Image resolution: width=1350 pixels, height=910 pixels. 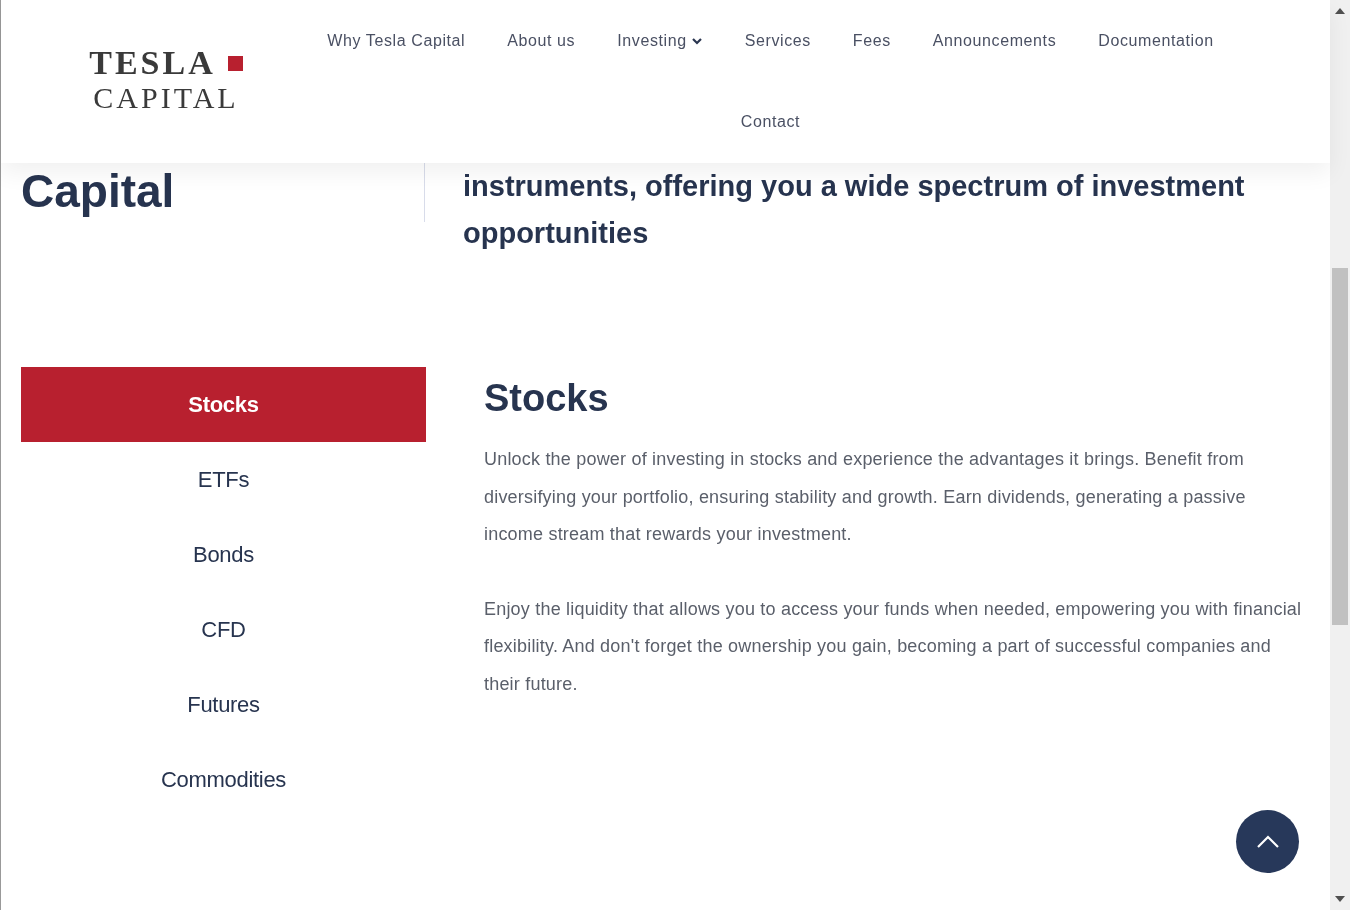 I want to click on nav-link: Fees, so click(x=871, y=40).